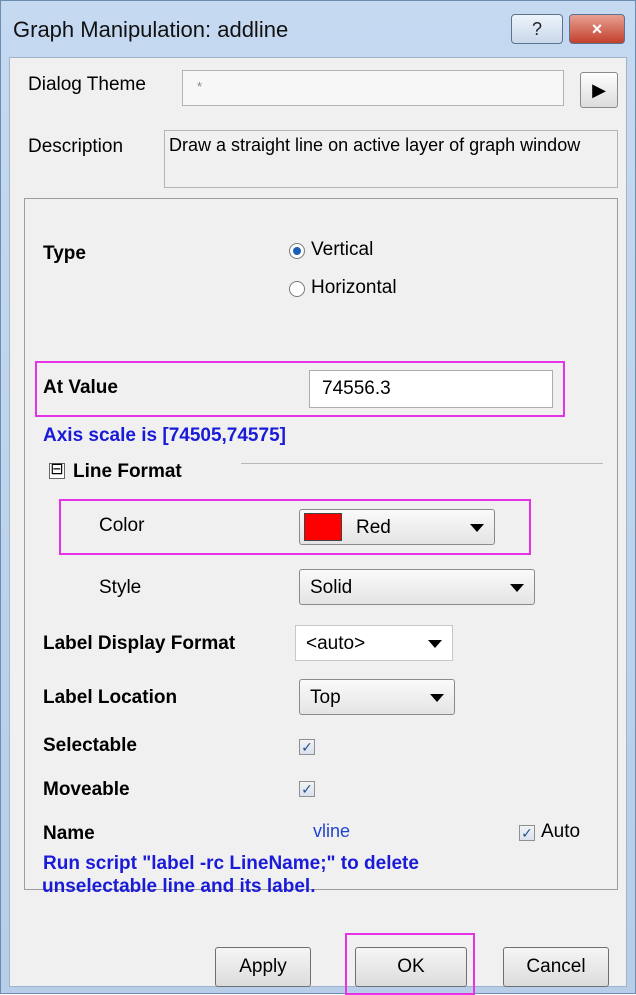 This screenshot has height=995, width=636. I want to click on auto-checkbox: ✓, so click(527, 833).